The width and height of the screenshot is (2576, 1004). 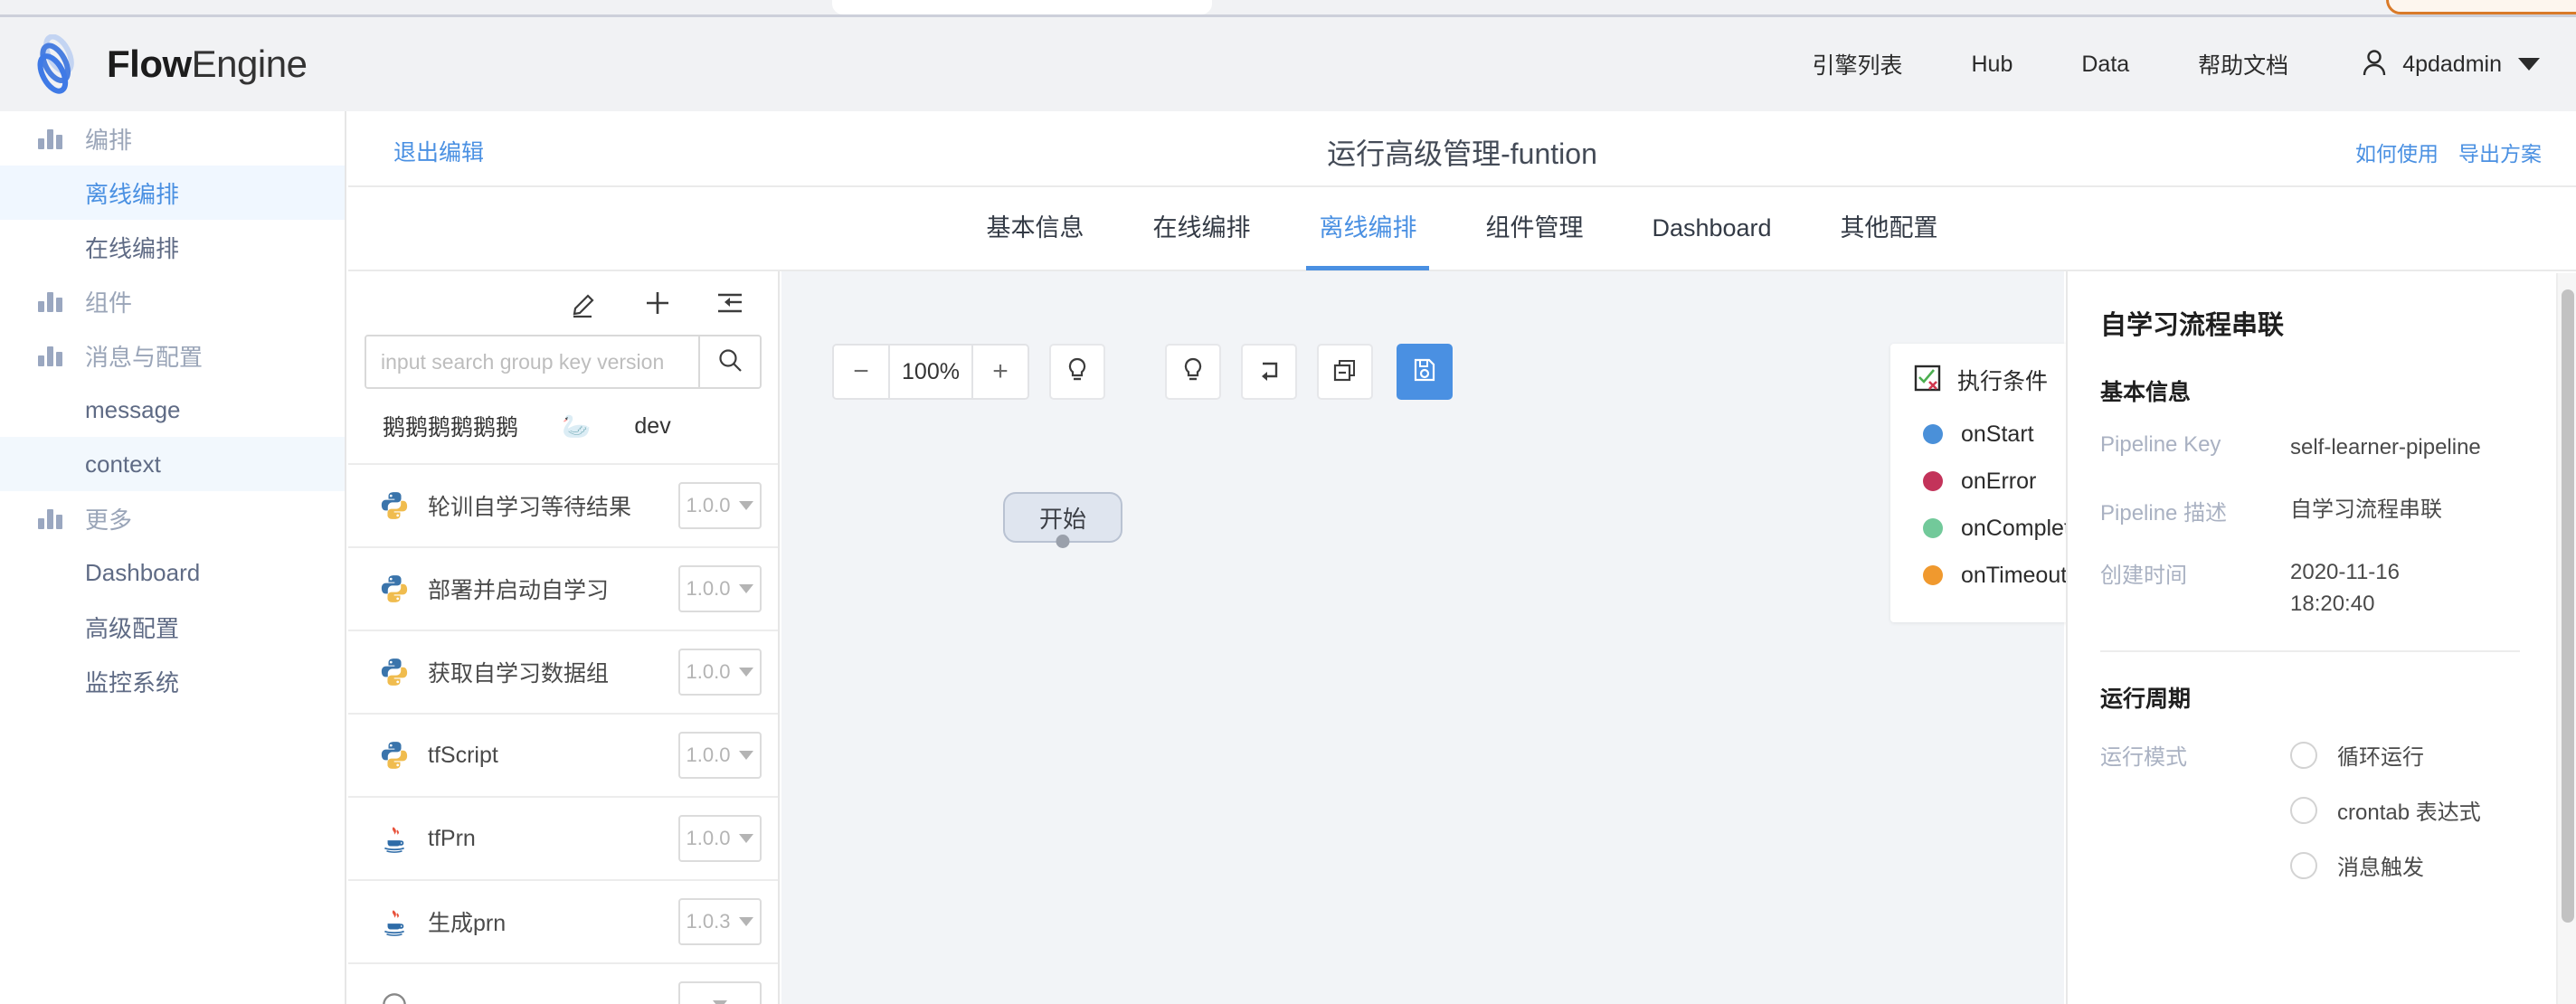 I want to click on component-search-row, so click(x=563, y=362).